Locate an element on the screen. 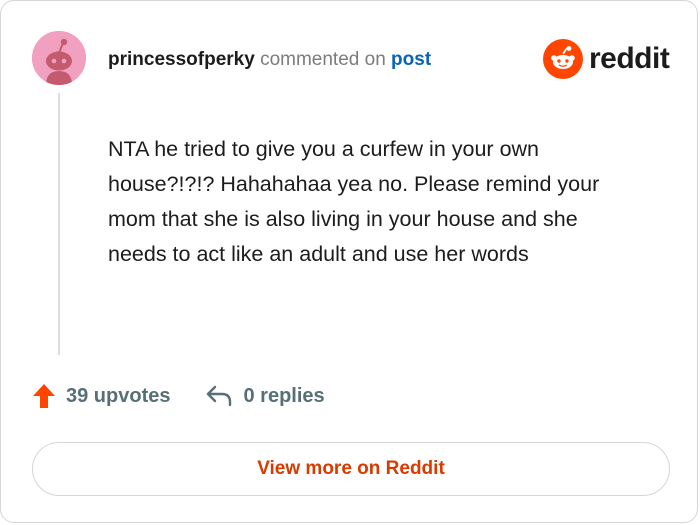 Image resolution: width=700 pixels, height=525 pixels. commented-on-text: commented on is located at coordinates (323, 59).